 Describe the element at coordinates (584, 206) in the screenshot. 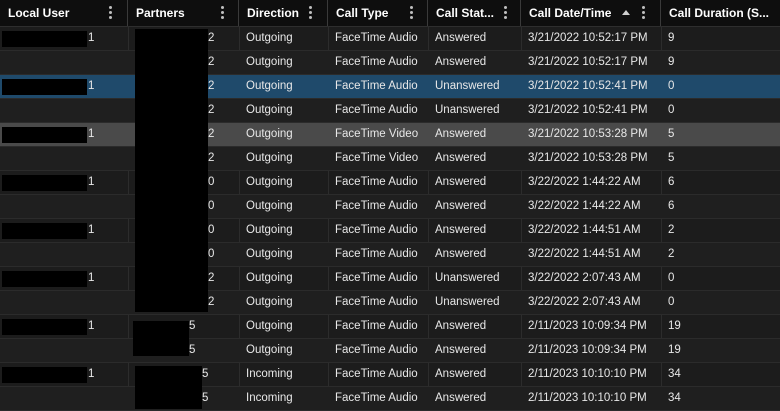

I see `call-datetime-cell: 3/22/2022 1:44:22 AM` at that location.